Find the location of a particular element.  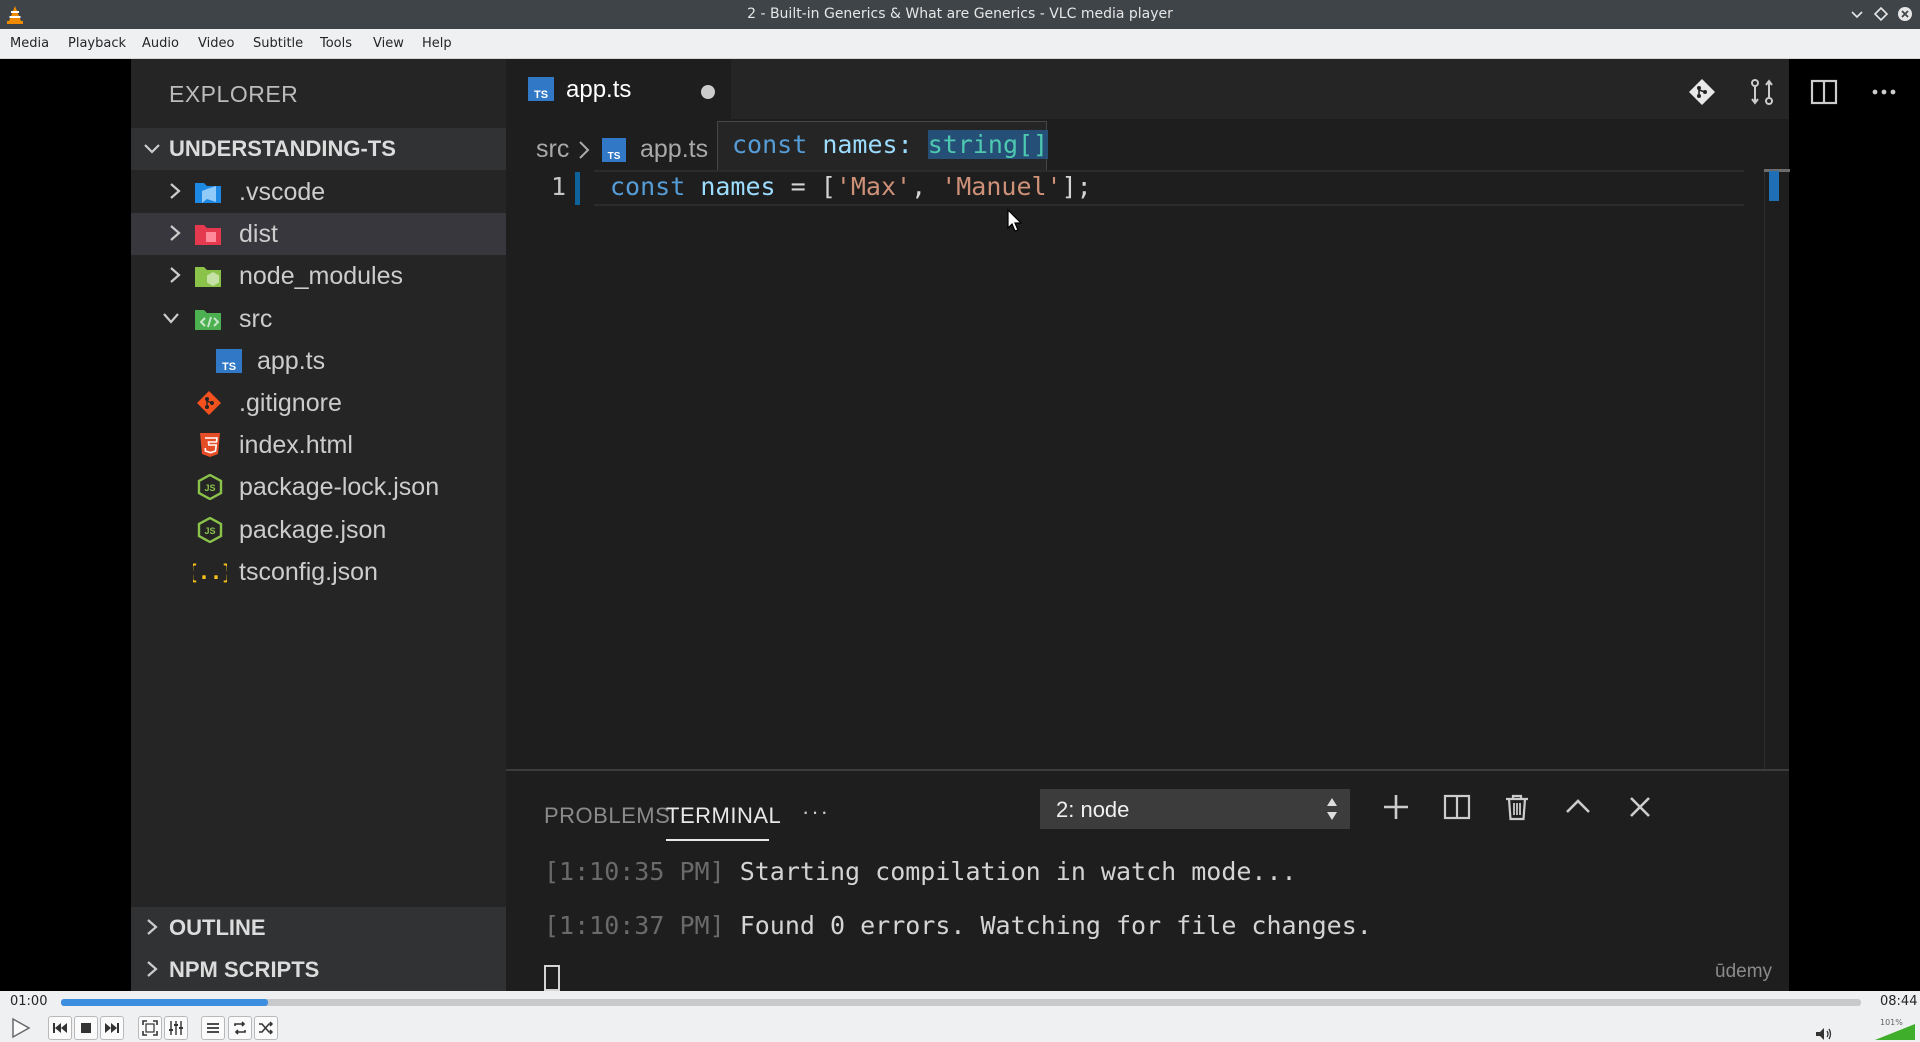

editor-scrollbar is located at coordinates (1775, 469).